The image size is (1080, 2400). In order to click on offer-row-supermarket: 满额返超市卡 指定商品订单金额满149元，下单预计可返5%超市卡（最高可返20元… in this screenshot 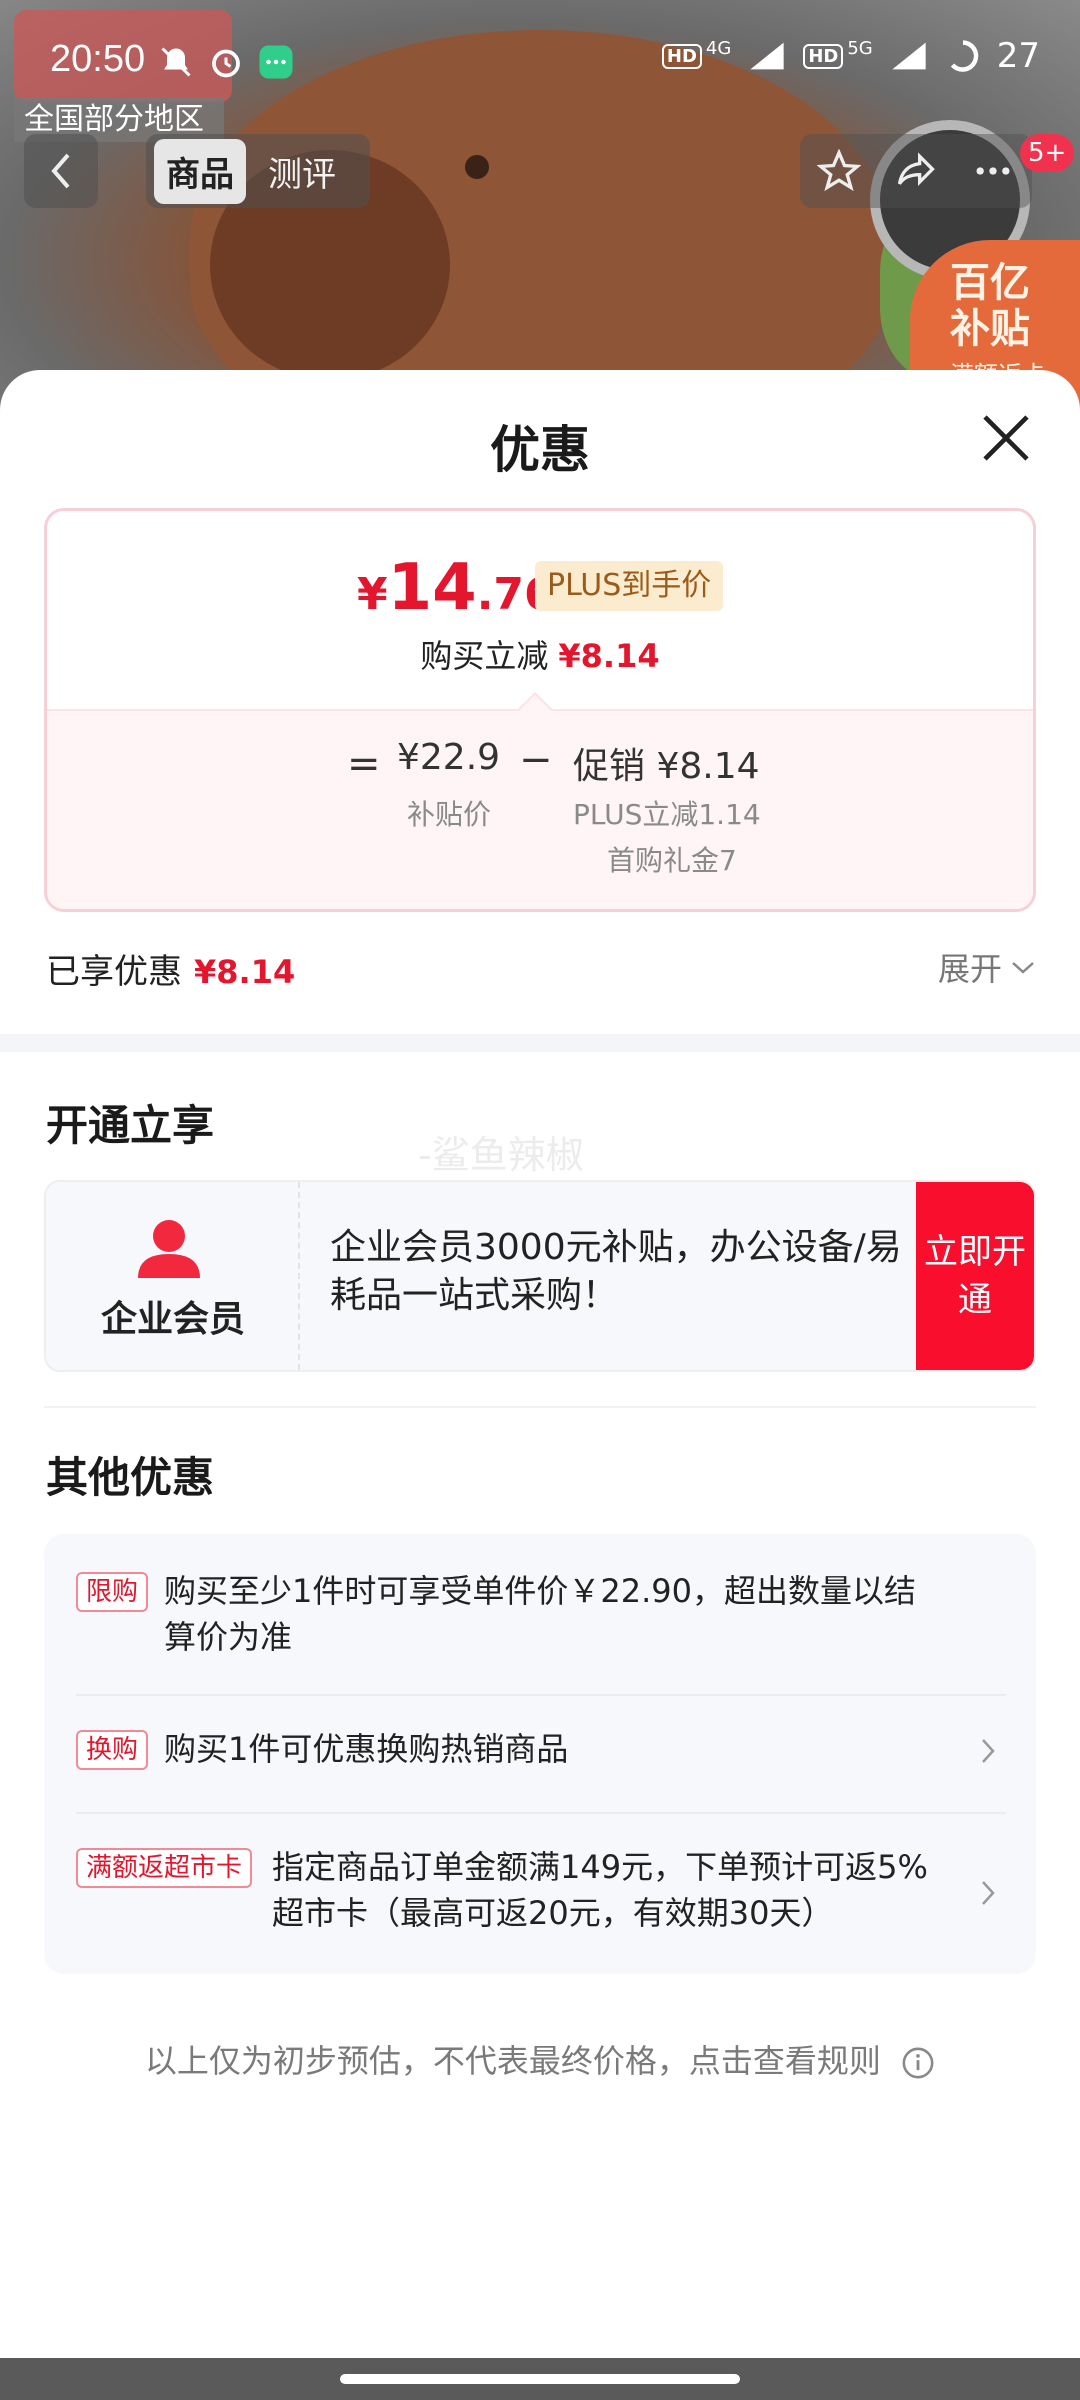, I will do `click(541, 1894)`.